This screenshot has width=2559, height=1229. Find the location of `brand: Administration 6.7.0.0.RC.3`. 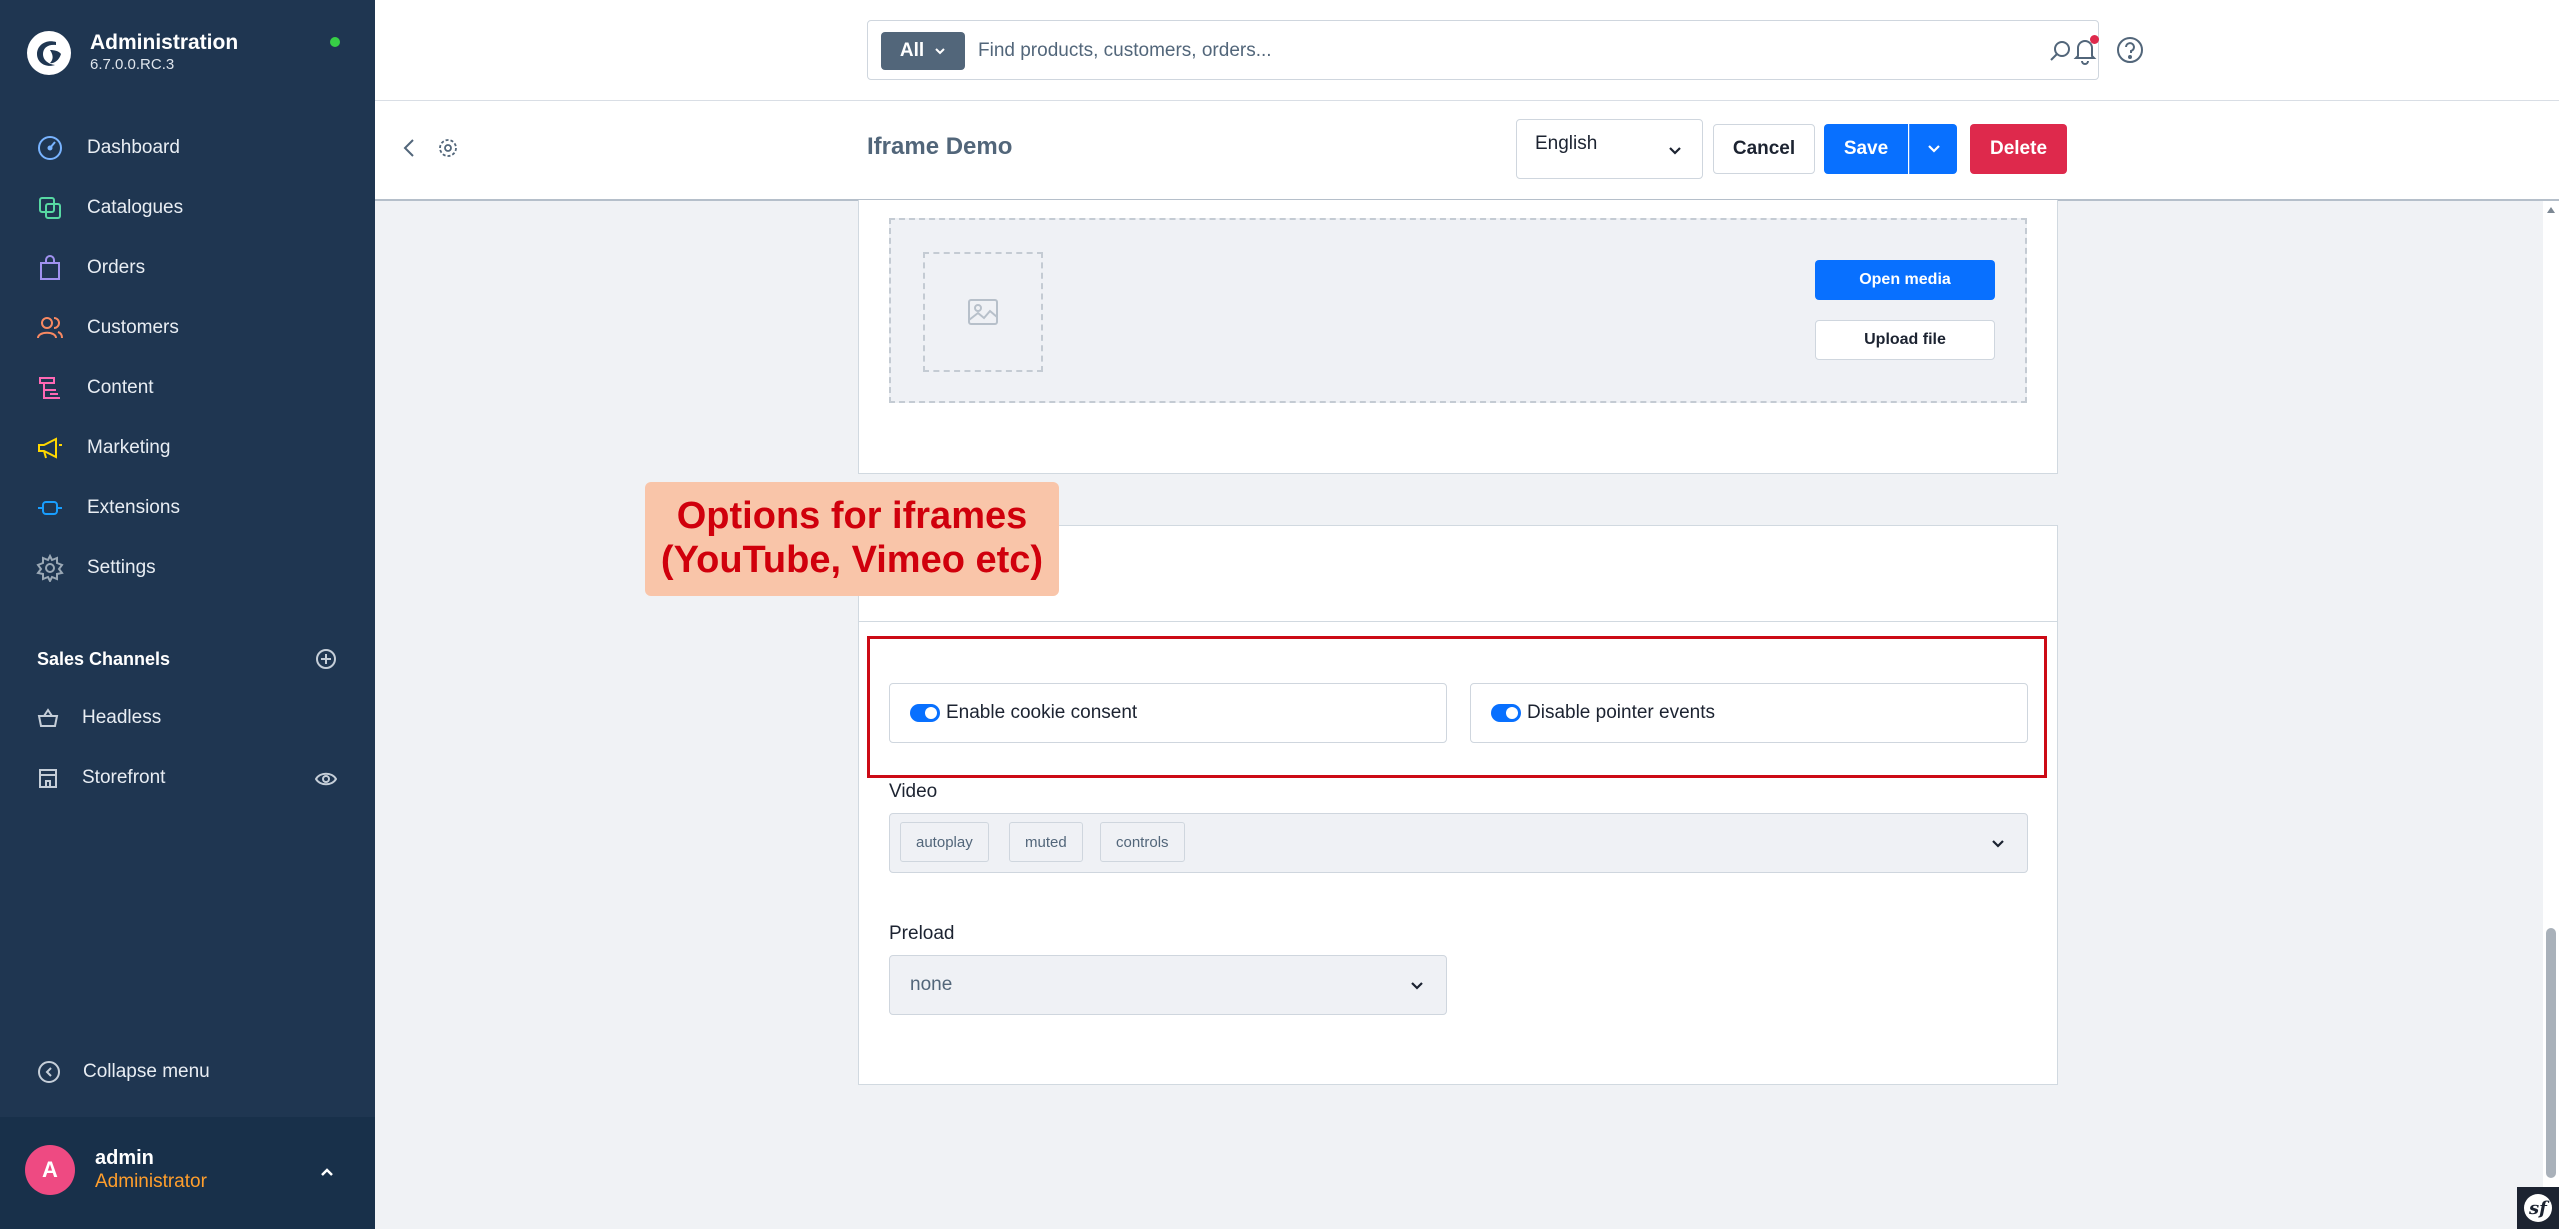

brand: Administration 6.7.0.0.RC.3 is located at coordinates (132, 53).